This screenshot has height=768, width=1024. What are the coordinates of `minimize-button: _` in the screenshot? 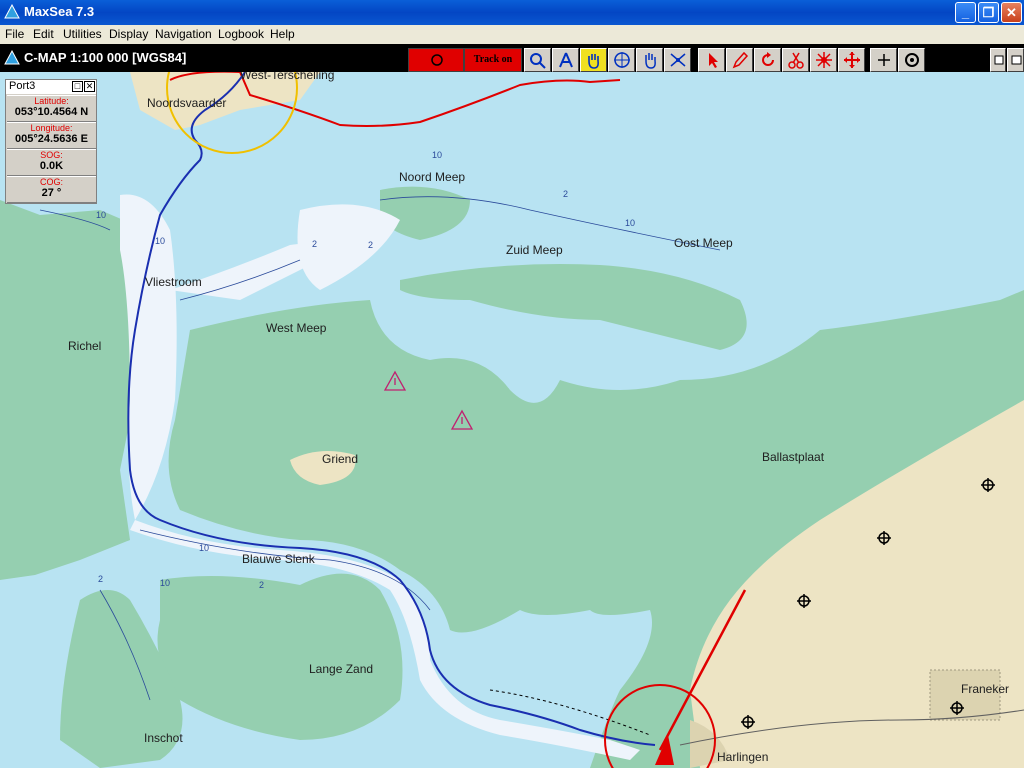 It's located at (965, 12).